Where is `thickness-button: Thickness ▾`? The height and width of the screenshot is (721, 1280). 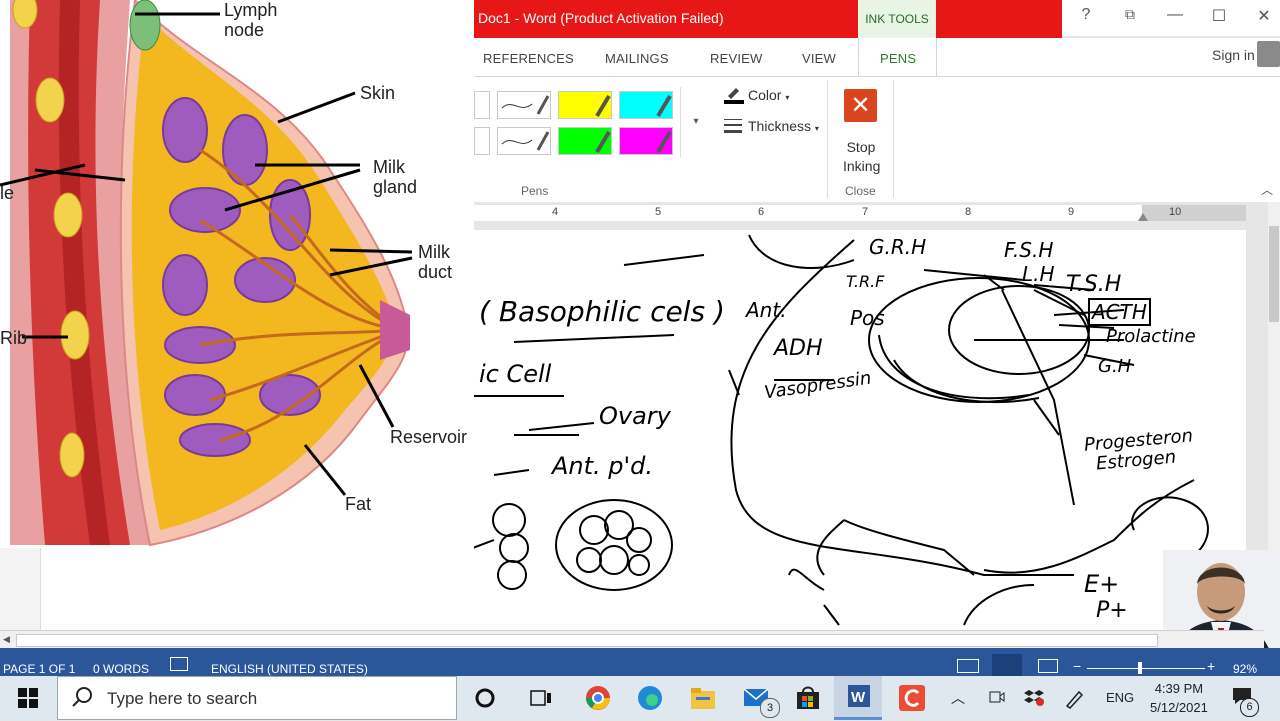
thickness-button: Thickness ▾ is located at coordinates (783, 126).